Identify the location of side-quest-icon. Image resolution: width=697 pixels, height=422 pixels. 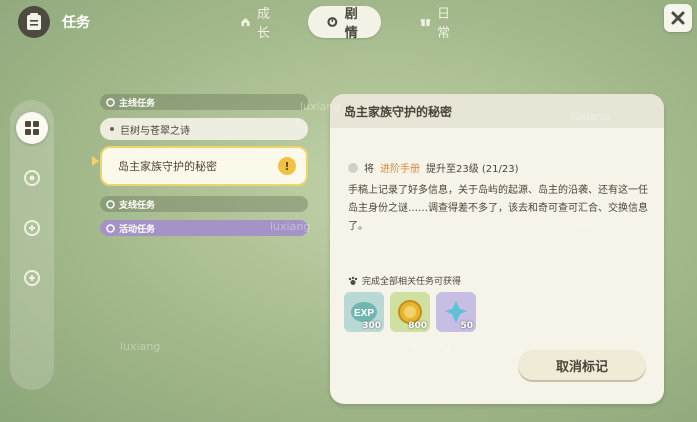
(110, 204).